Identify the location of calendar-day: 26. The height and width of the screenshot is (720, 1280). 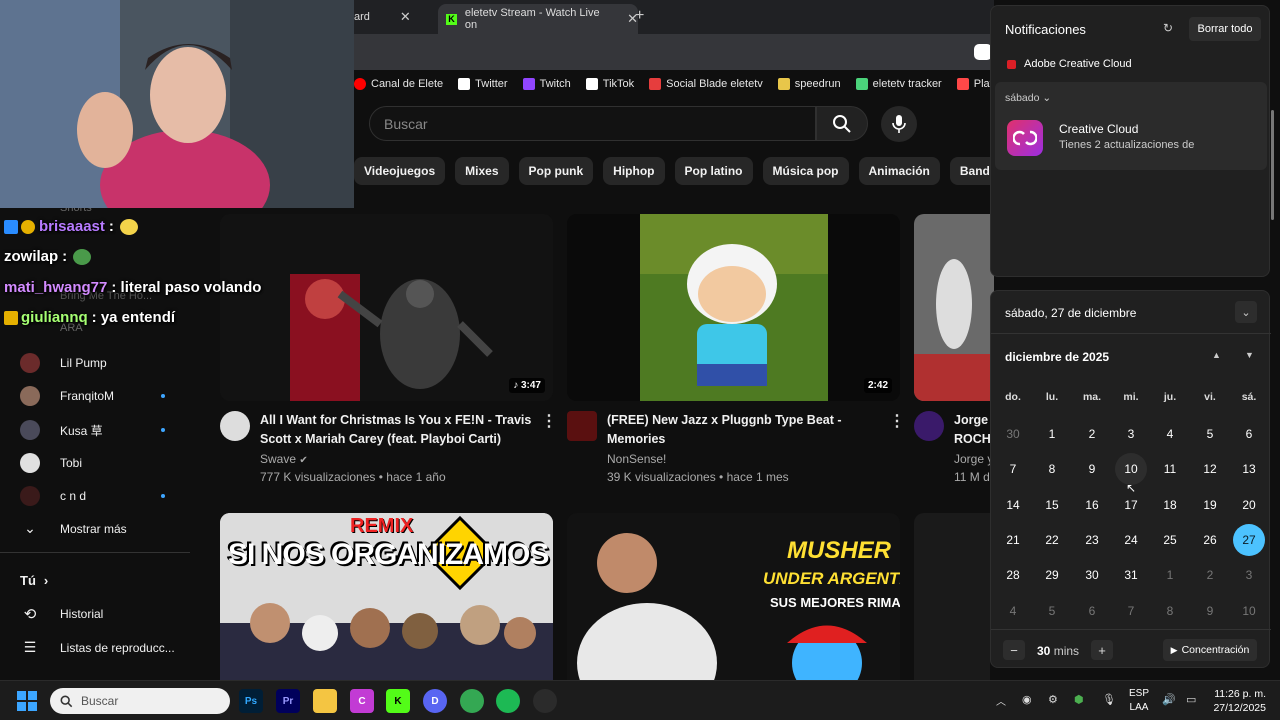
(1210, 540).